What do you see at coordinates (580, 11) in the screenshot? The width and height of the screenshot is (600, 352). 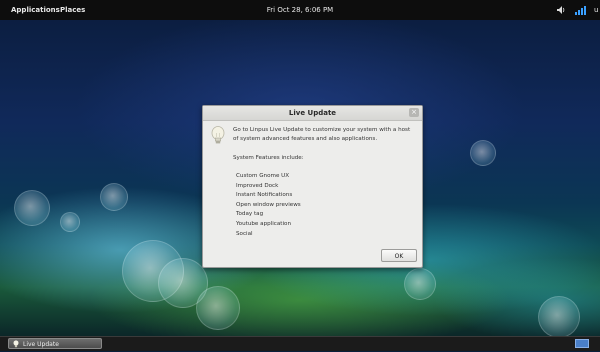 I see `signal-icon` at bounding box center [580, 11].